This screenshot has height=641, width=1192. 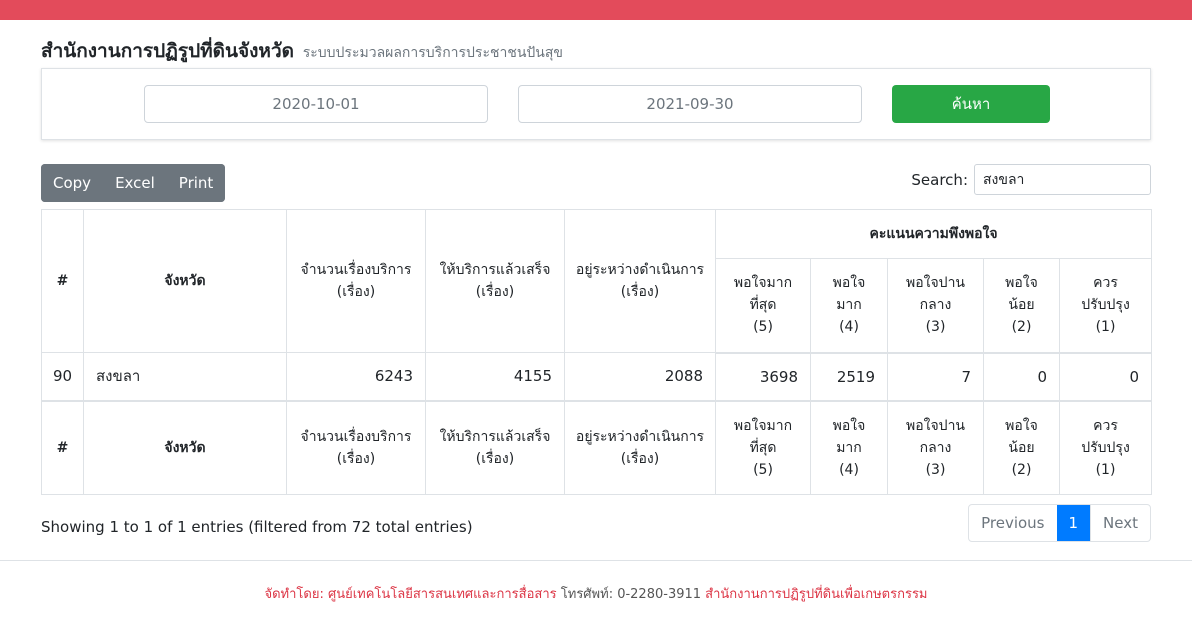 I want to click on cell-total: 6243, so click(x=356, y=376).